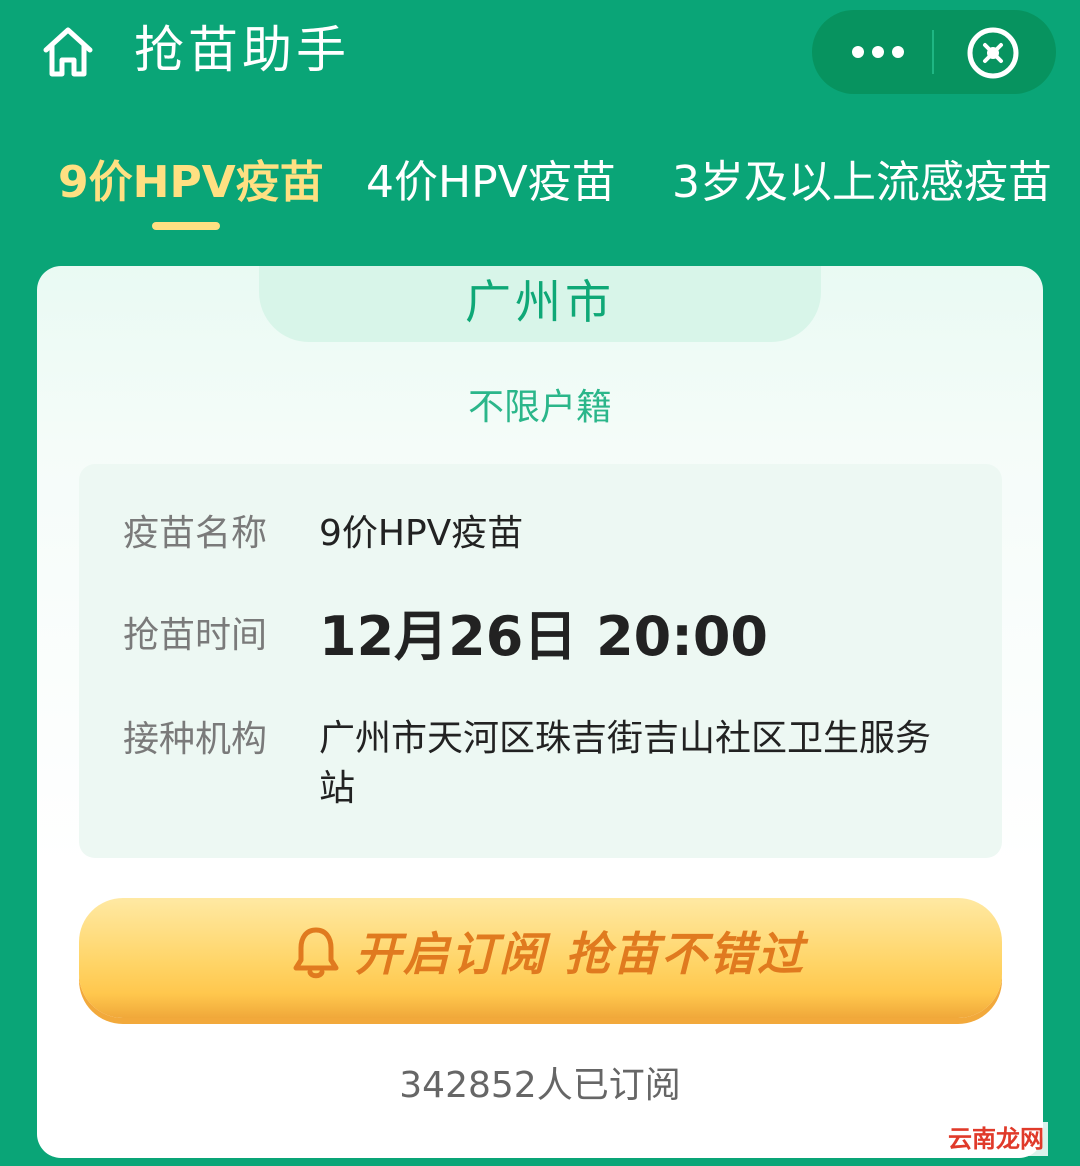 The image size is (1080, 1166). Describe the element at coordinates (186, 226) in the screenshot. I see `active-tab-indicator` at that location.